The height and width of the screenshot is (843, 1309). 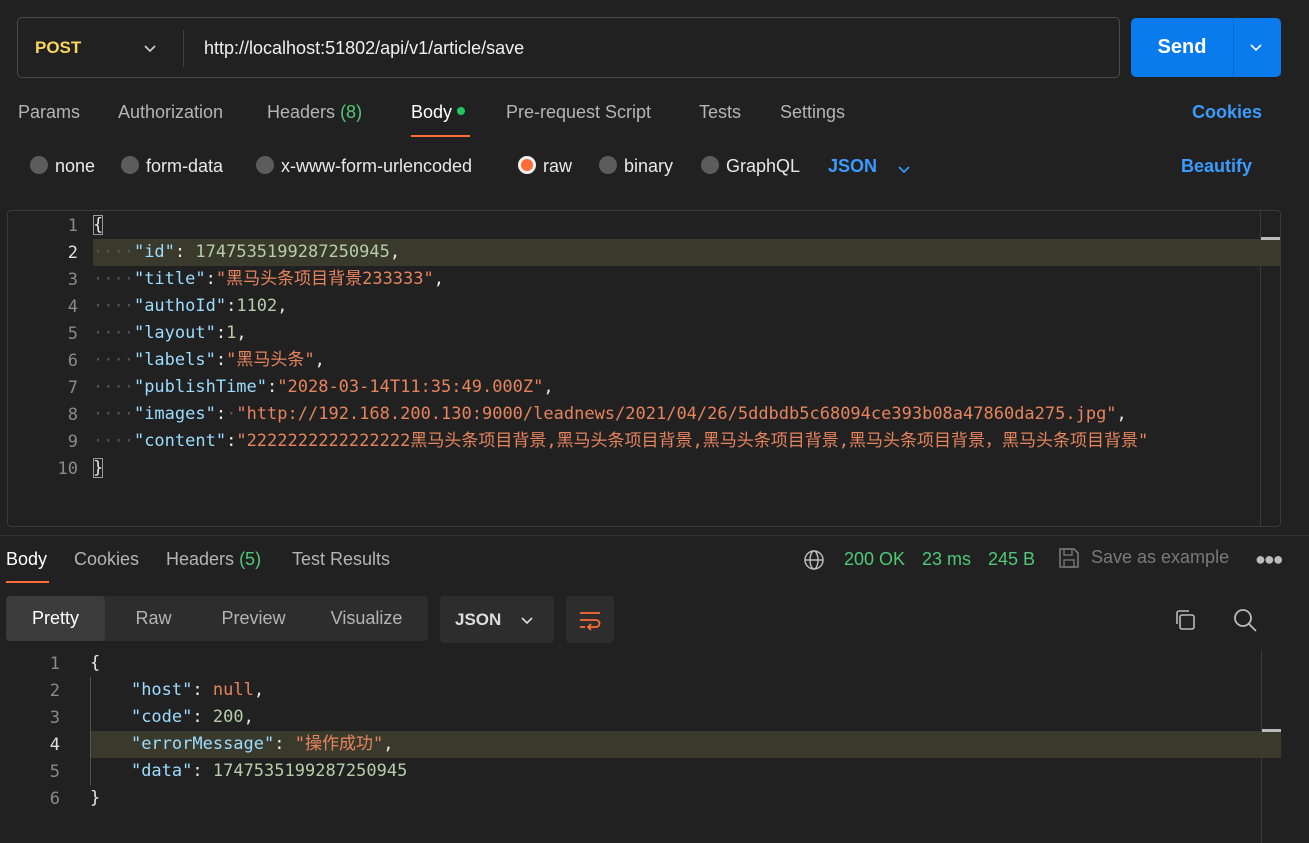 I want to click on response-format-select: JSON, so click(x=497, y=619).